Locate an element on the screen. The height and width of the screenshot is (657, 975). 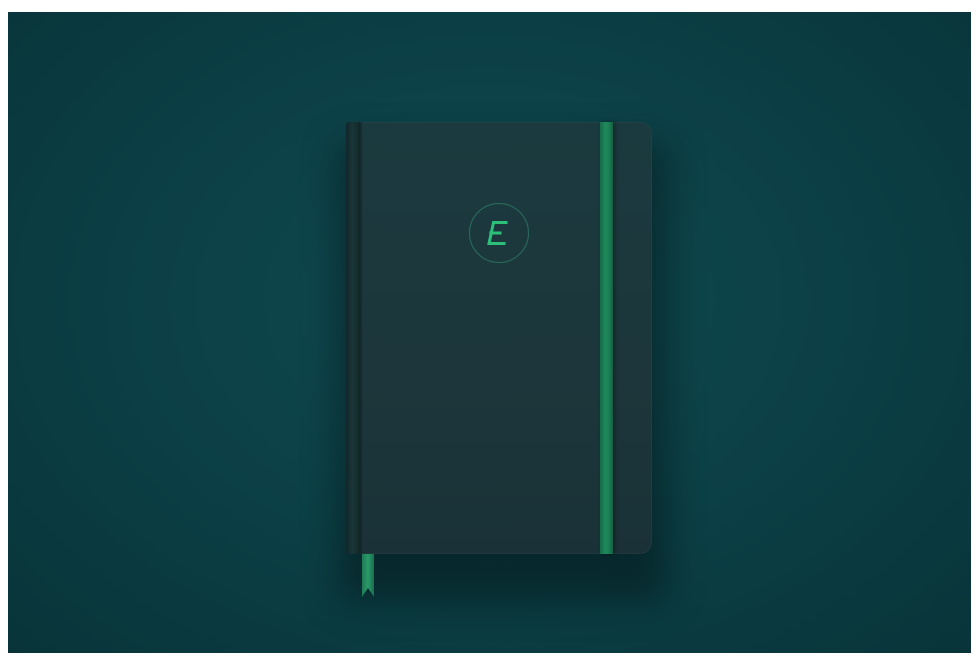
notebook-spine is located at coordinates (353, 338).